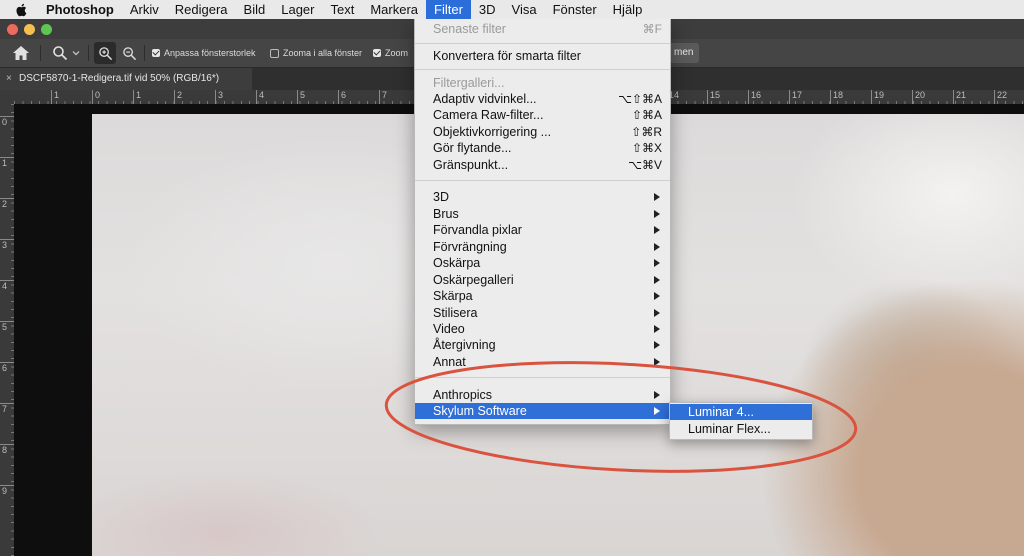 The width and height of the screenshot is (1024, 556). What do you see at coordinates (21, 10) in the screenshot?
I see `apple-logo-icon` at bounding box center [21, 10].